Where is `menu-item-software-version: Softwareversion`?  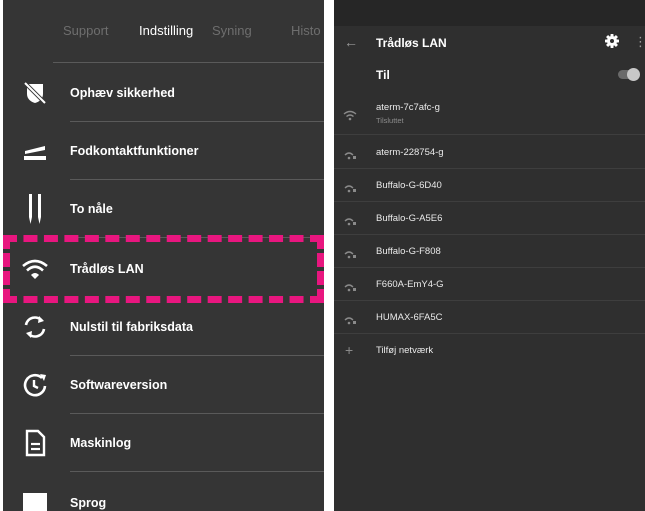 menu-item-software-version: Softwareversion is located at coordinates (163, 385).